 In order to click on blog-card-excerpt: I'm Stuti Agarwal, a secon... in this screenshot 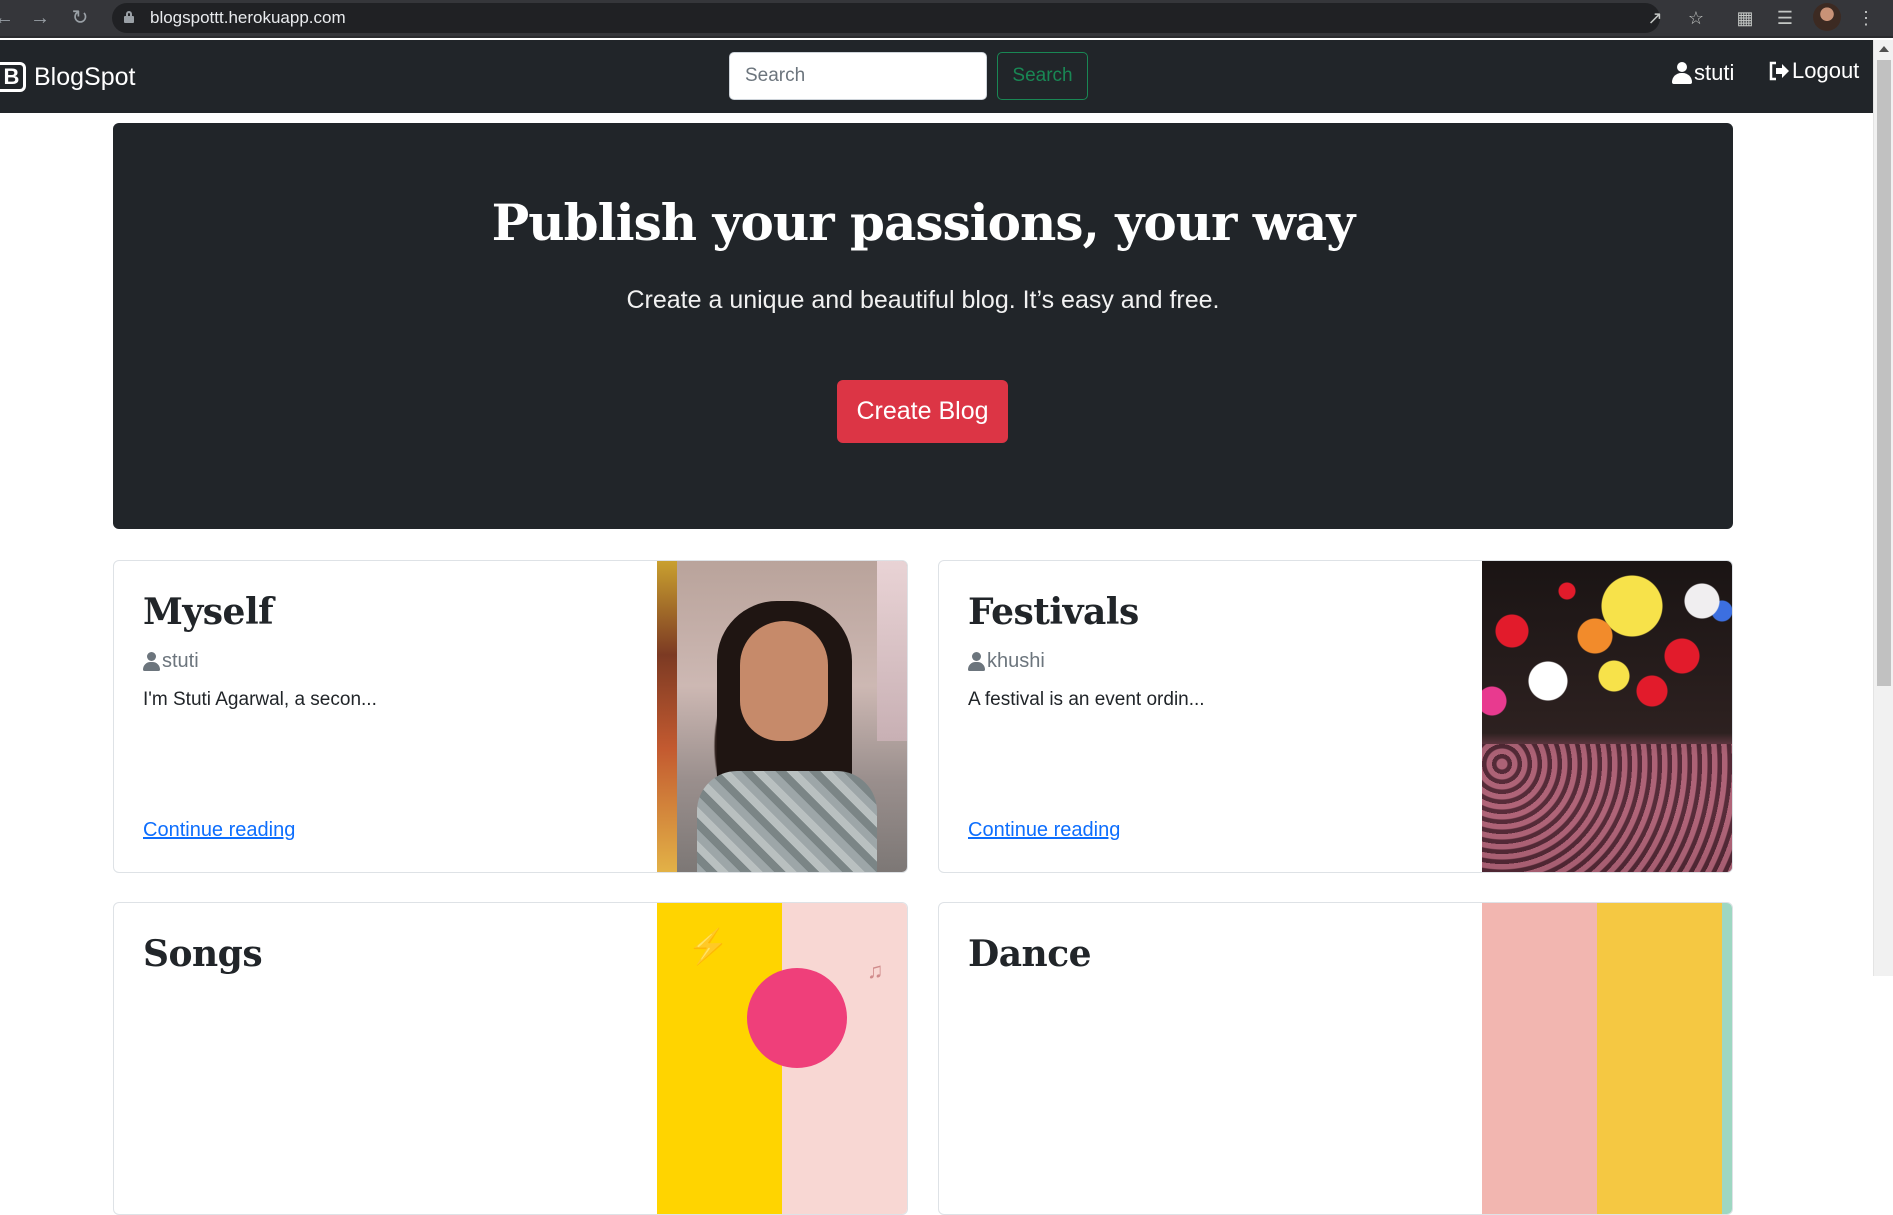, I will do `click(260, 699)`.